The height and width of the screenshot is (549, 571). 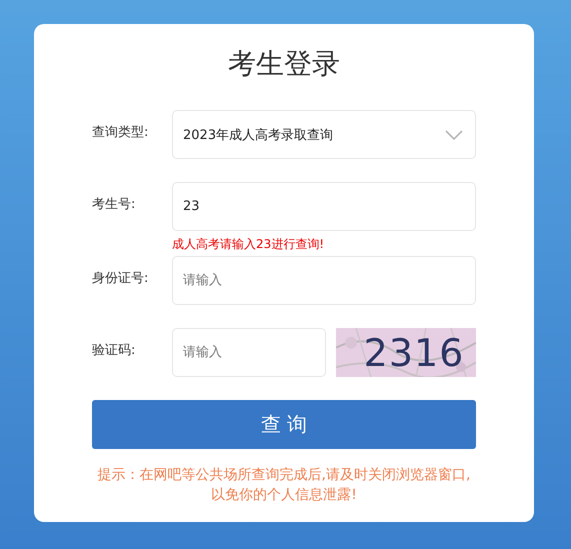 I want to click on tip-text: 提示：在网吧等公共场所查询完成后,请及时关闭浏览器窗口,以免你的个人信息泄露!, so click(x=284, y=485).